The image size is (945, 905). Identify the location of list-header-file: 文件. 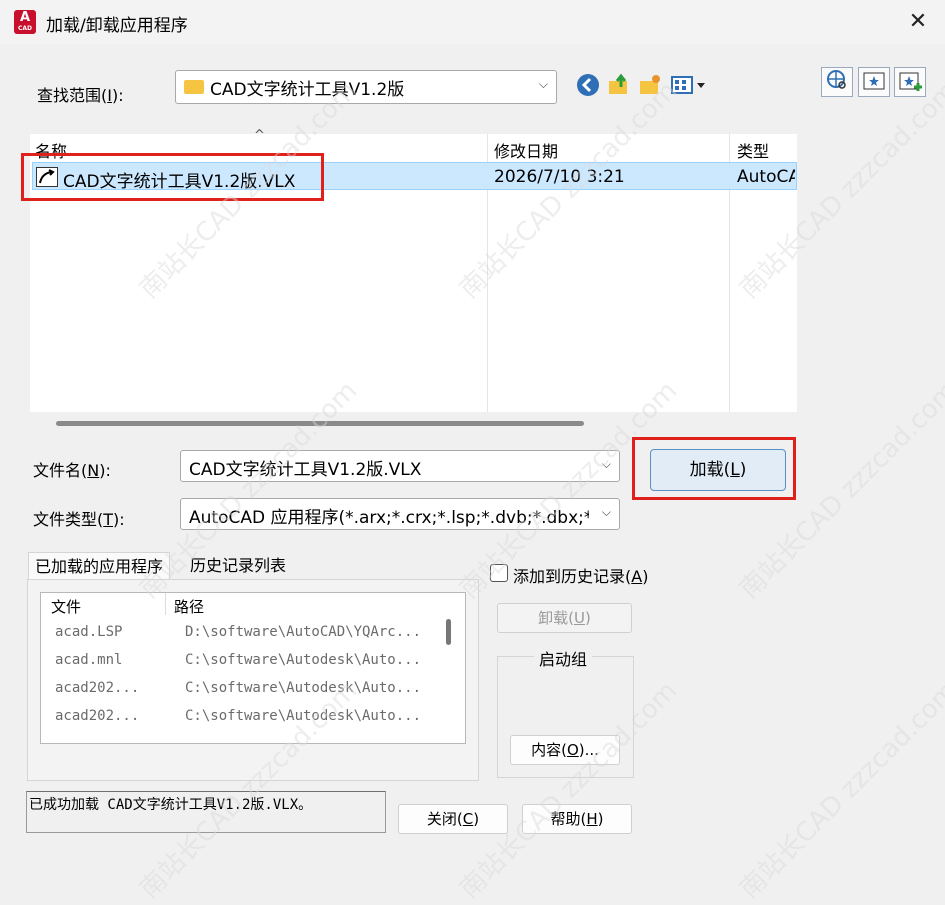
(66, 606).